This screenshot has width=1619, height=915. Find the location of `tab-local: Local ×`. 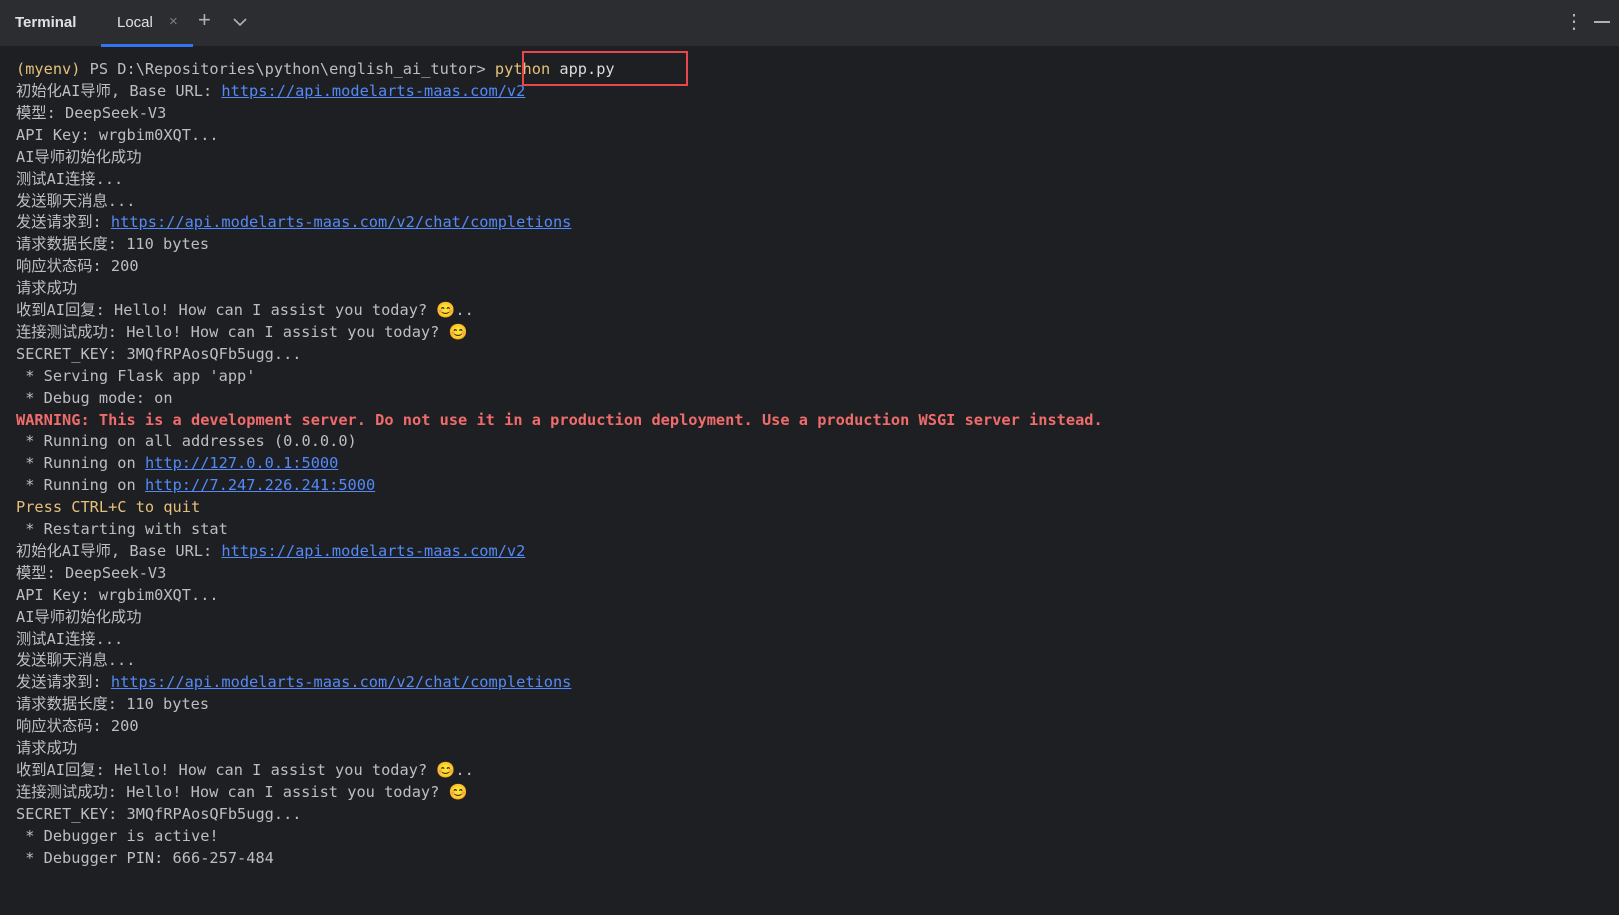

tab-local: Local × is located at coordinates (147, 23).